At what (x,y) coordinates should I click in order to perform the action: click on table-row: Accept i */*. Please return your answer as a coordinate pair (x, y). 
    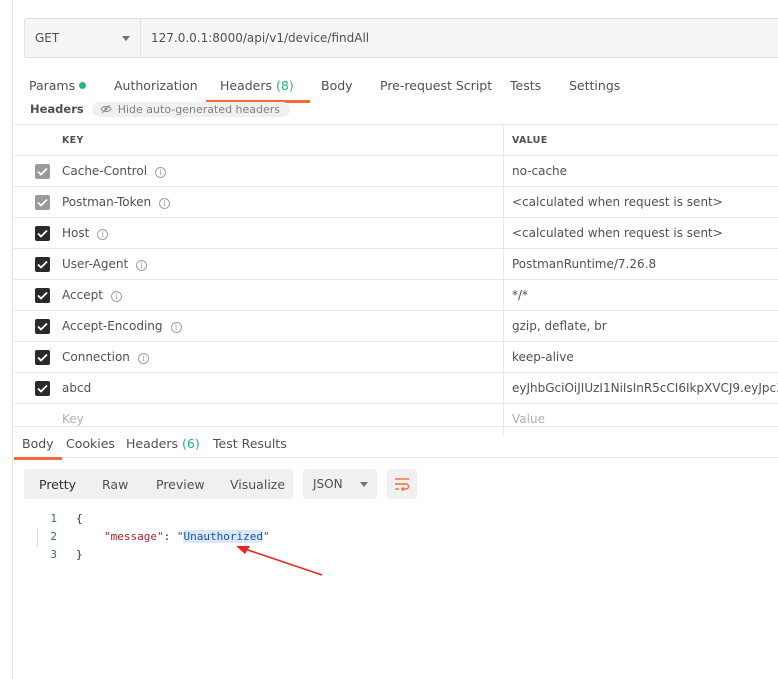
    Looking at the image, I should click on (396, 295).